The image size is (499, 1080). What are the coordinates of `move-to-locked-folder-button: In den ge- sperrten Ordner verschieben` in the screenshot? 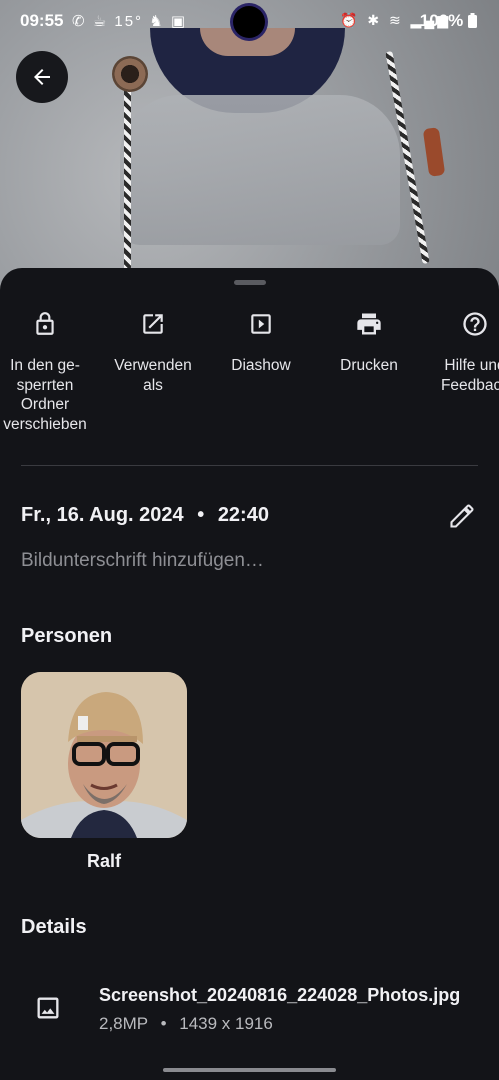 It's located at (50, 370).